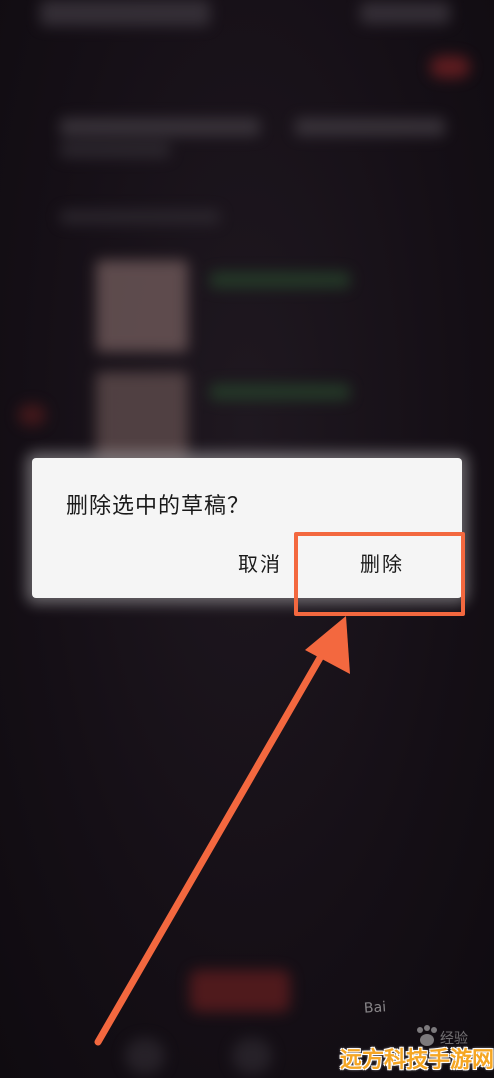 This screenshot has width=494, height=1078. Describe the element at coordinates (260, 562) in the screenshot. I see `cancel-button: 取消` at that location.